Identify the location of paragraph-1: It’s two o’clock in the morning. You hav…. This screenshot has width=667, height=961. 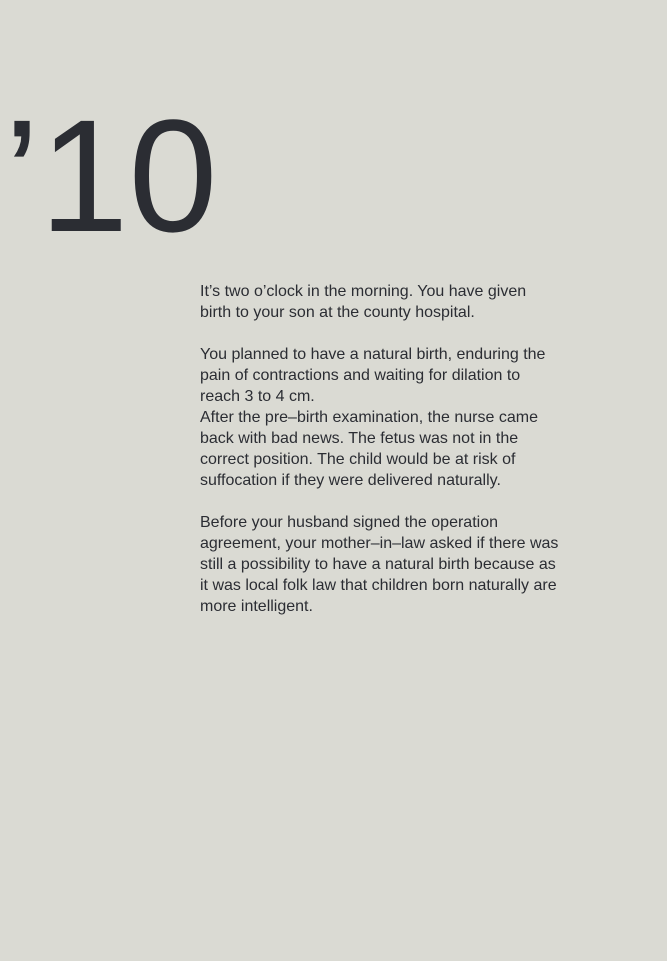
(363, 302).